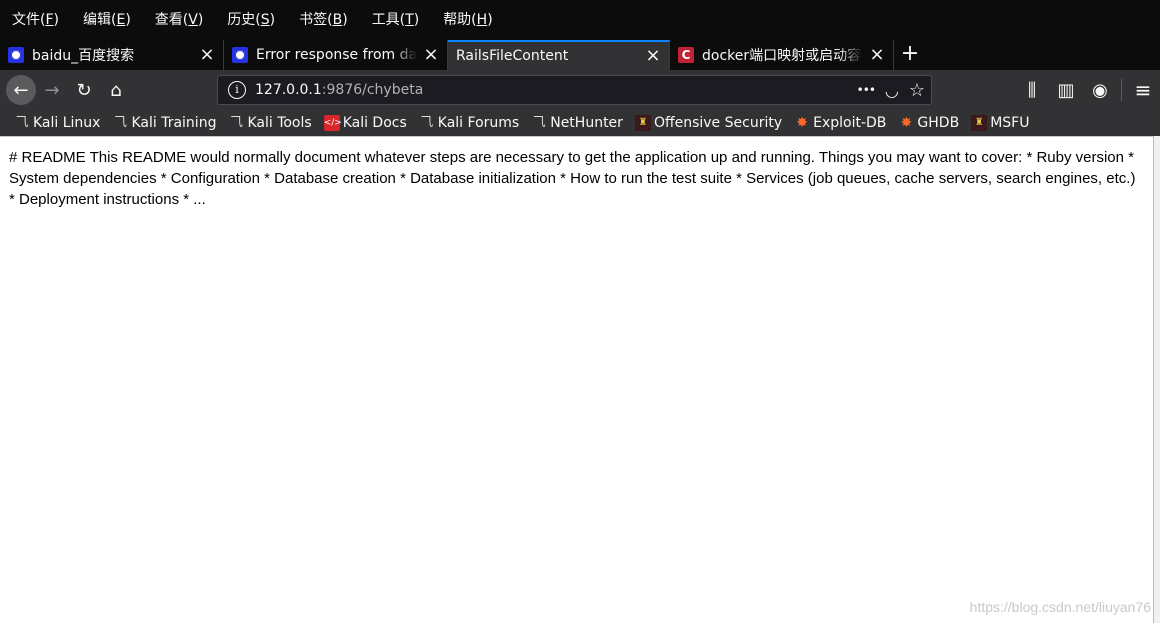 Image resolution: width=1160 pixels, height=623 pixels. I want to click on watermark: https://blog.csdn.net/liuyan76, so click(1060, 607).